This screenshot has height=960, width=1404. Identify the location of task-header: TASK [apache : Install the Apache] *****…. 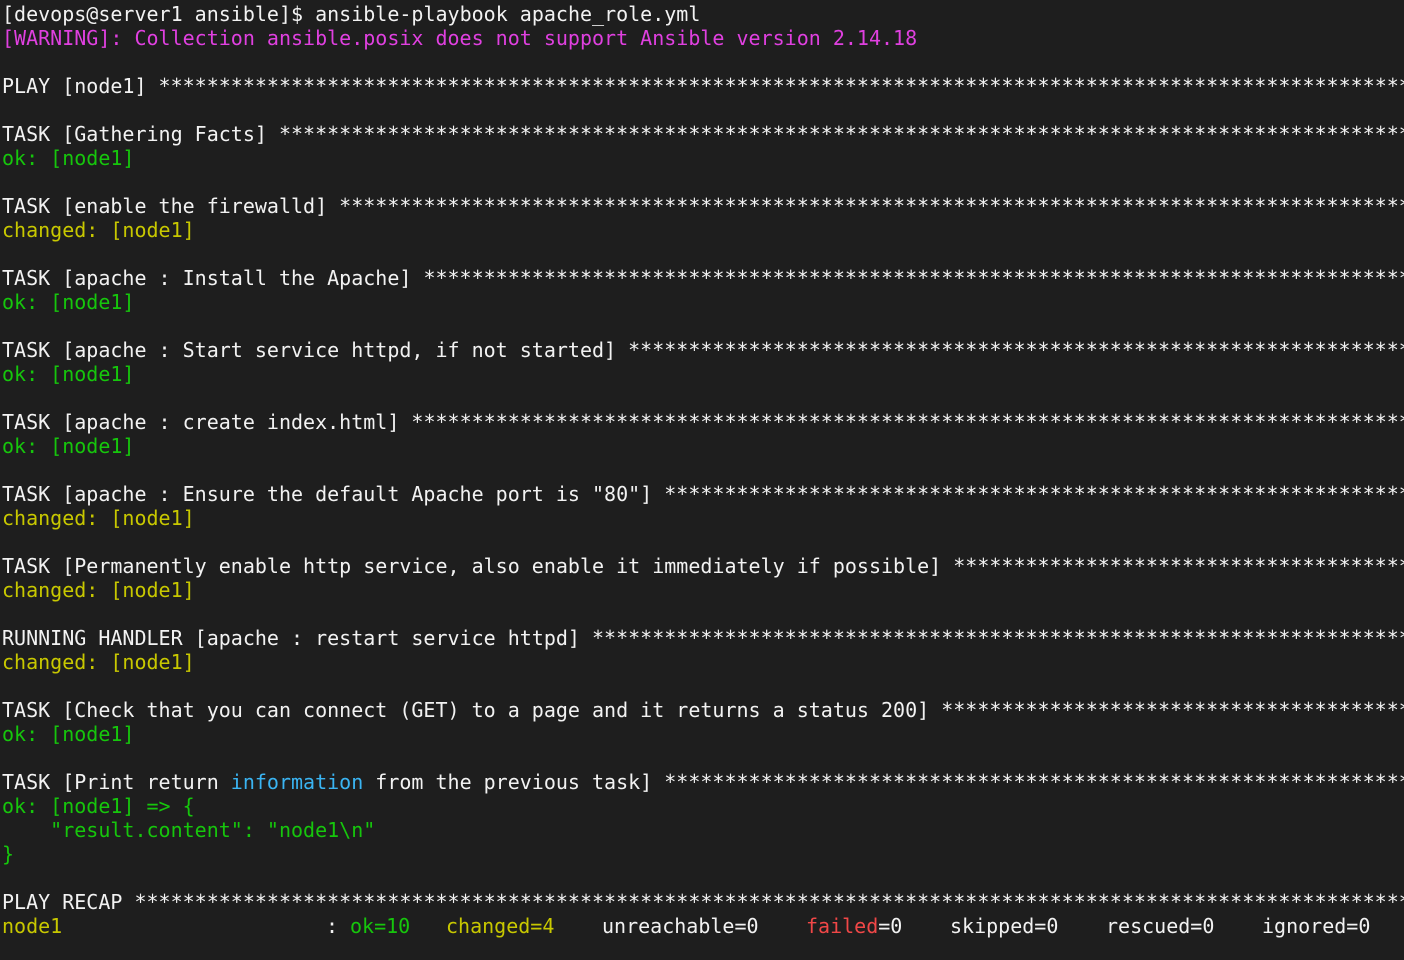
(703, 278).